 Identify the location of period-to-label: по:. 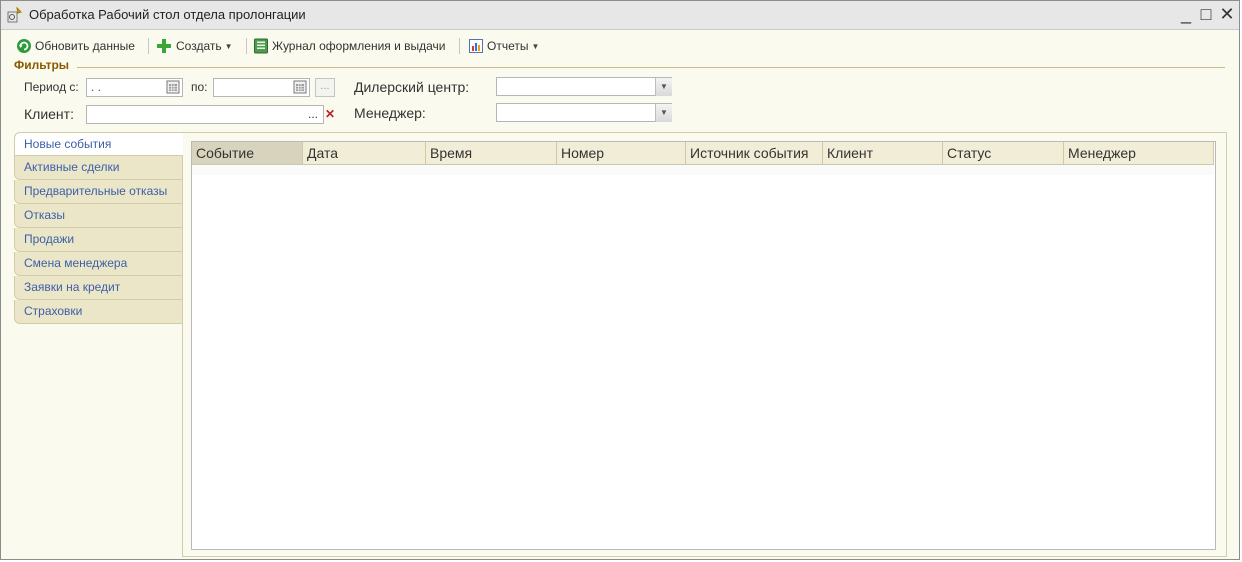
(199, 87).